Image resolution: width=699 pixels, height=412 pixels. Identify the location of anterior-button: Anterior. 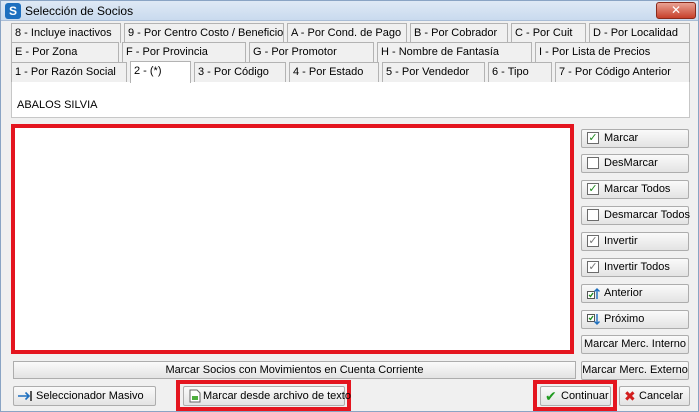
(635, 293).